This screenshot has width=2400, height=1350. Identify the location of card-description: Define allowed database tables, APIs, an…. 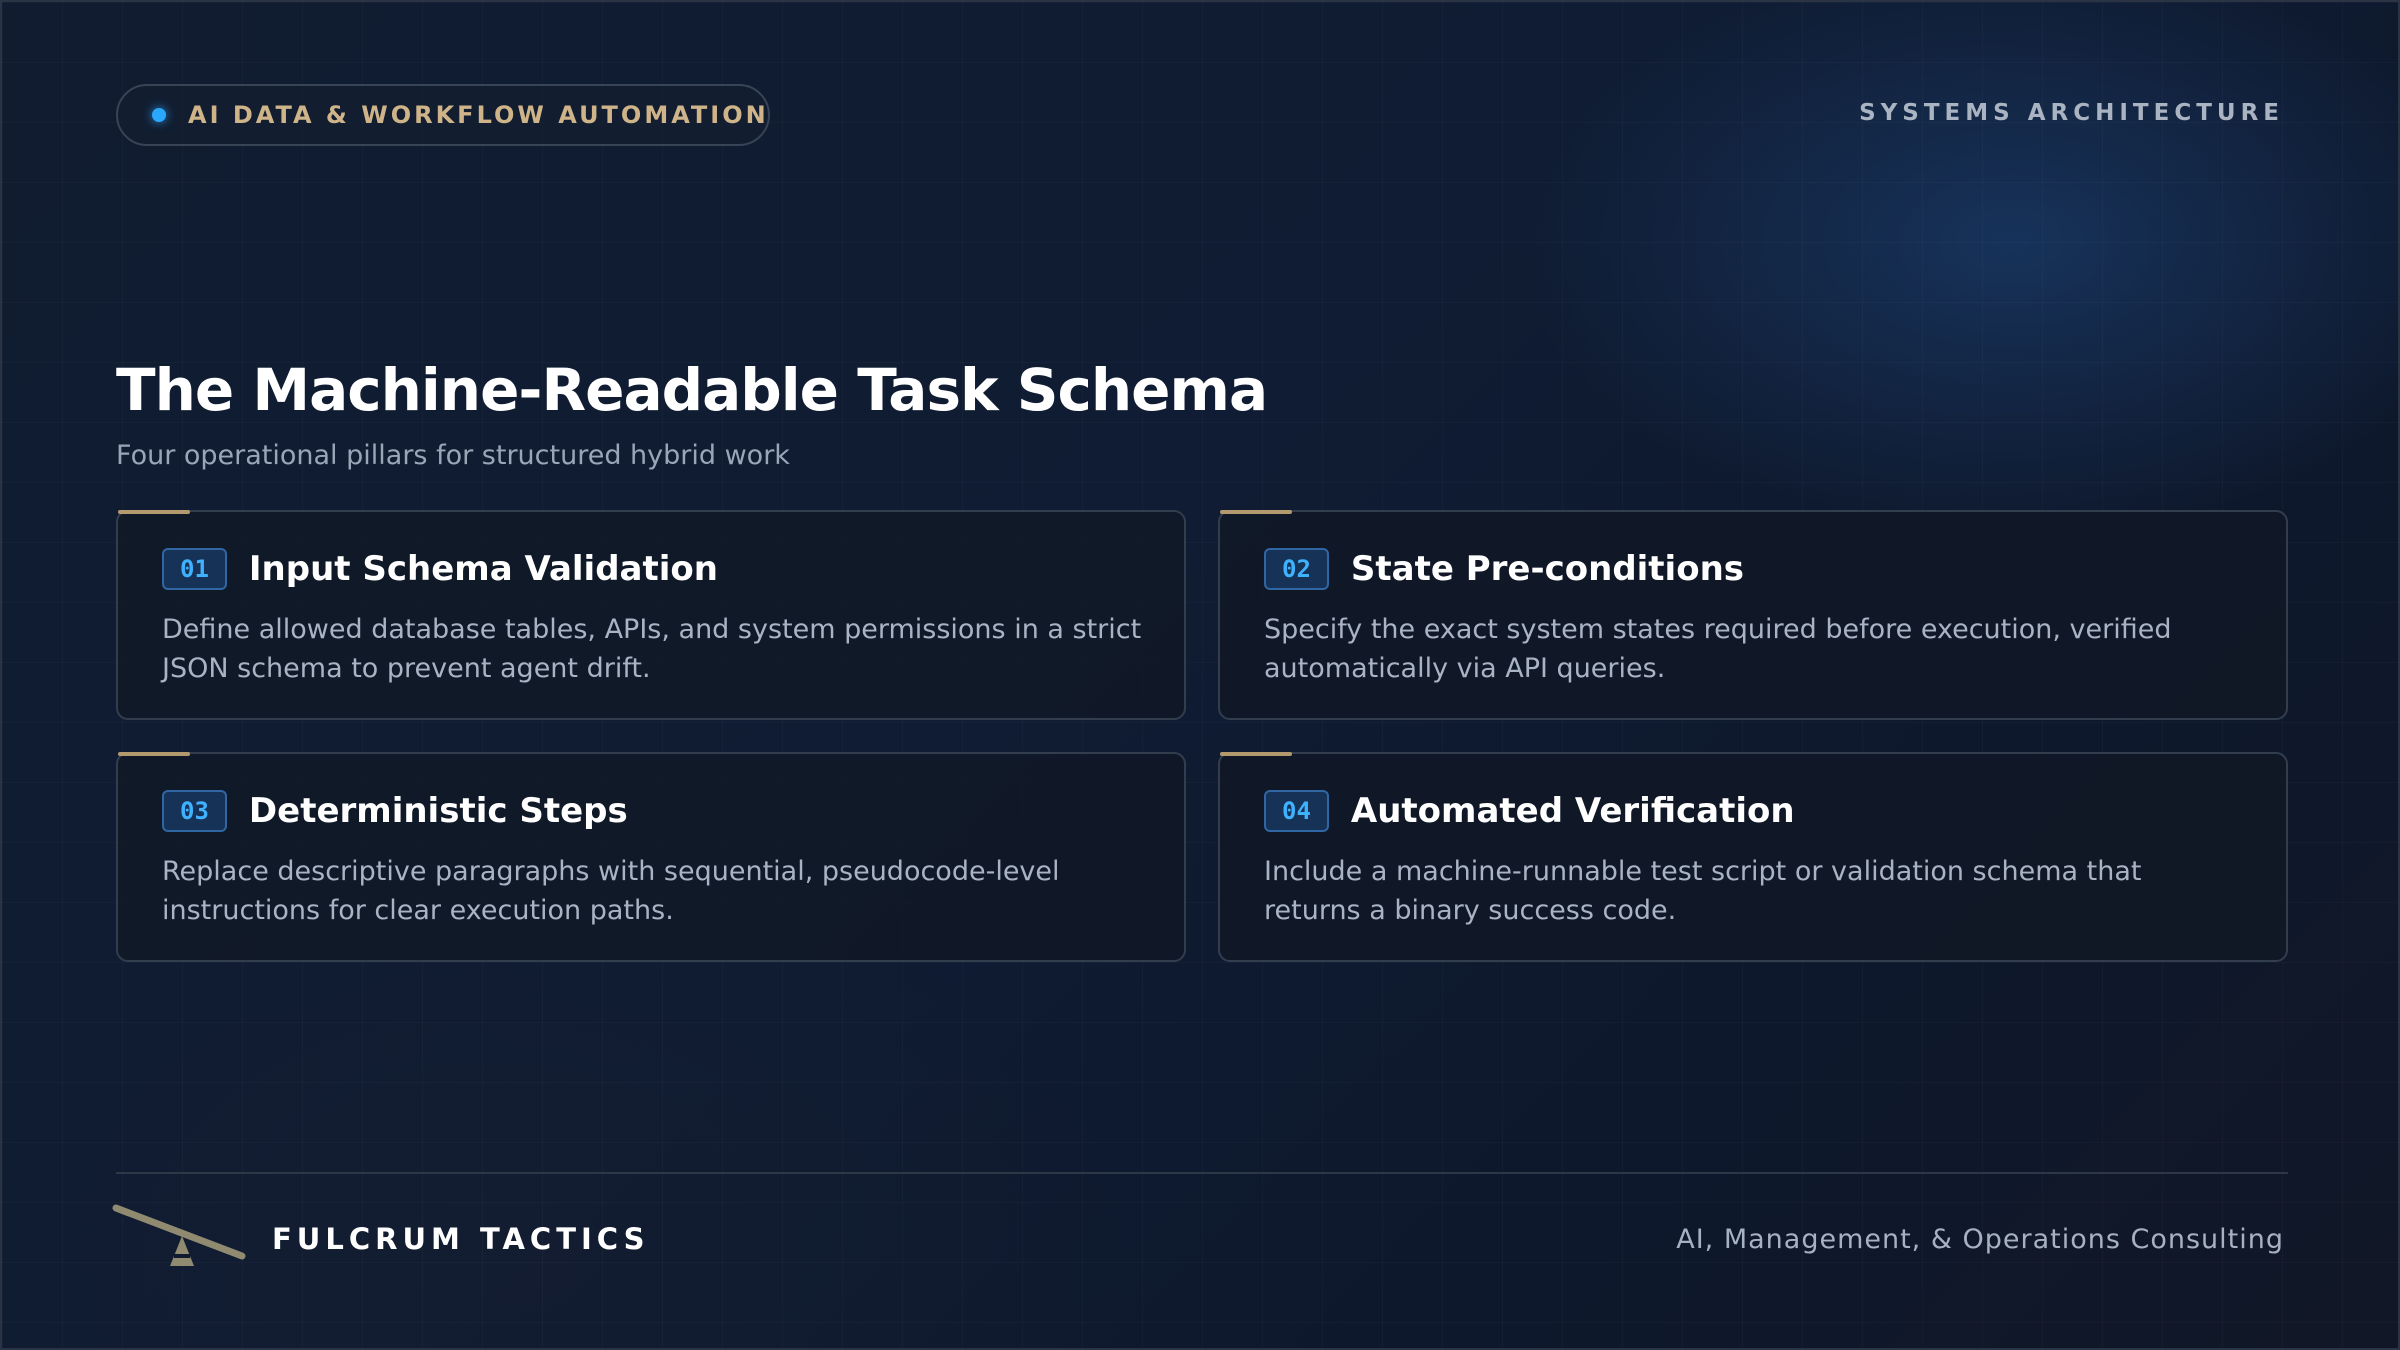
(652, 649).